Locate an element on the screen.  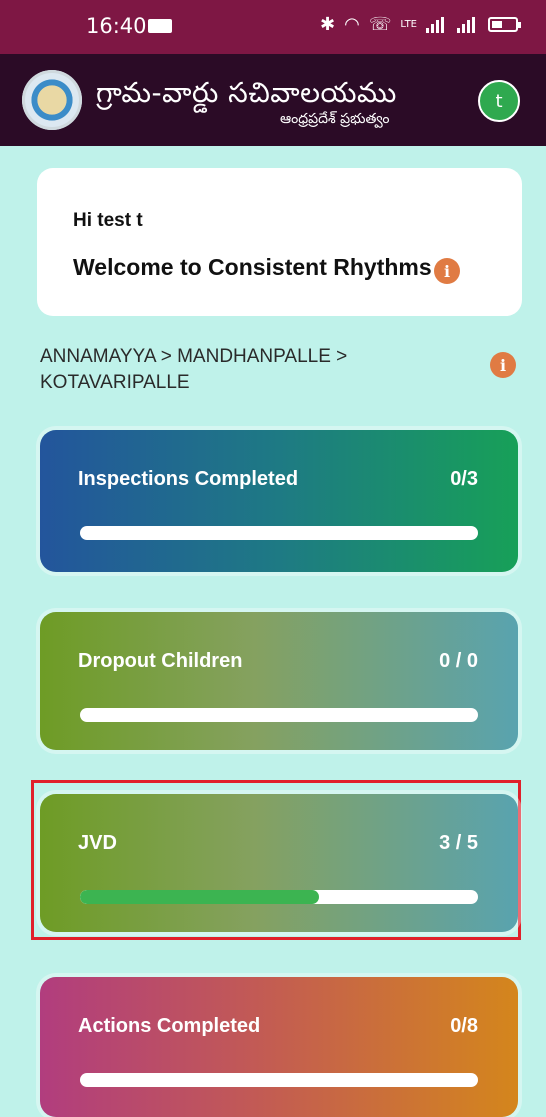
signal-icon is located at coordinates (437, 24).